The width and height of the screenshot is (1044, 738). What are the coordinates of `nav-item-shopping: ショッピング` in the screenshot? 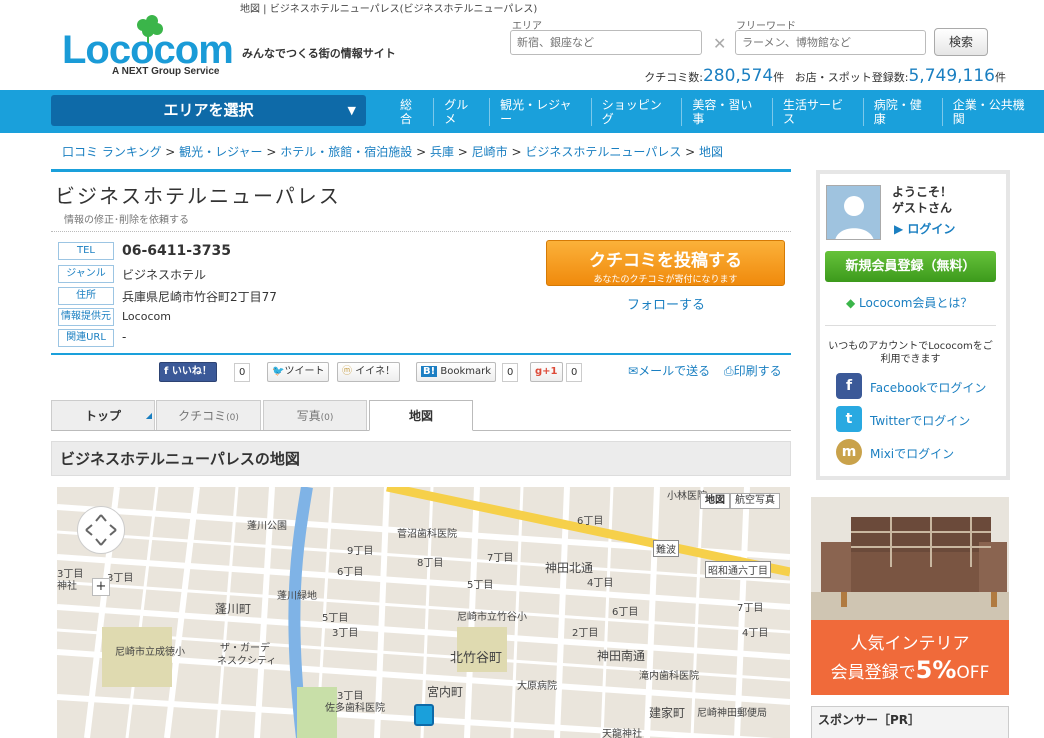 It's located at (636, 111).